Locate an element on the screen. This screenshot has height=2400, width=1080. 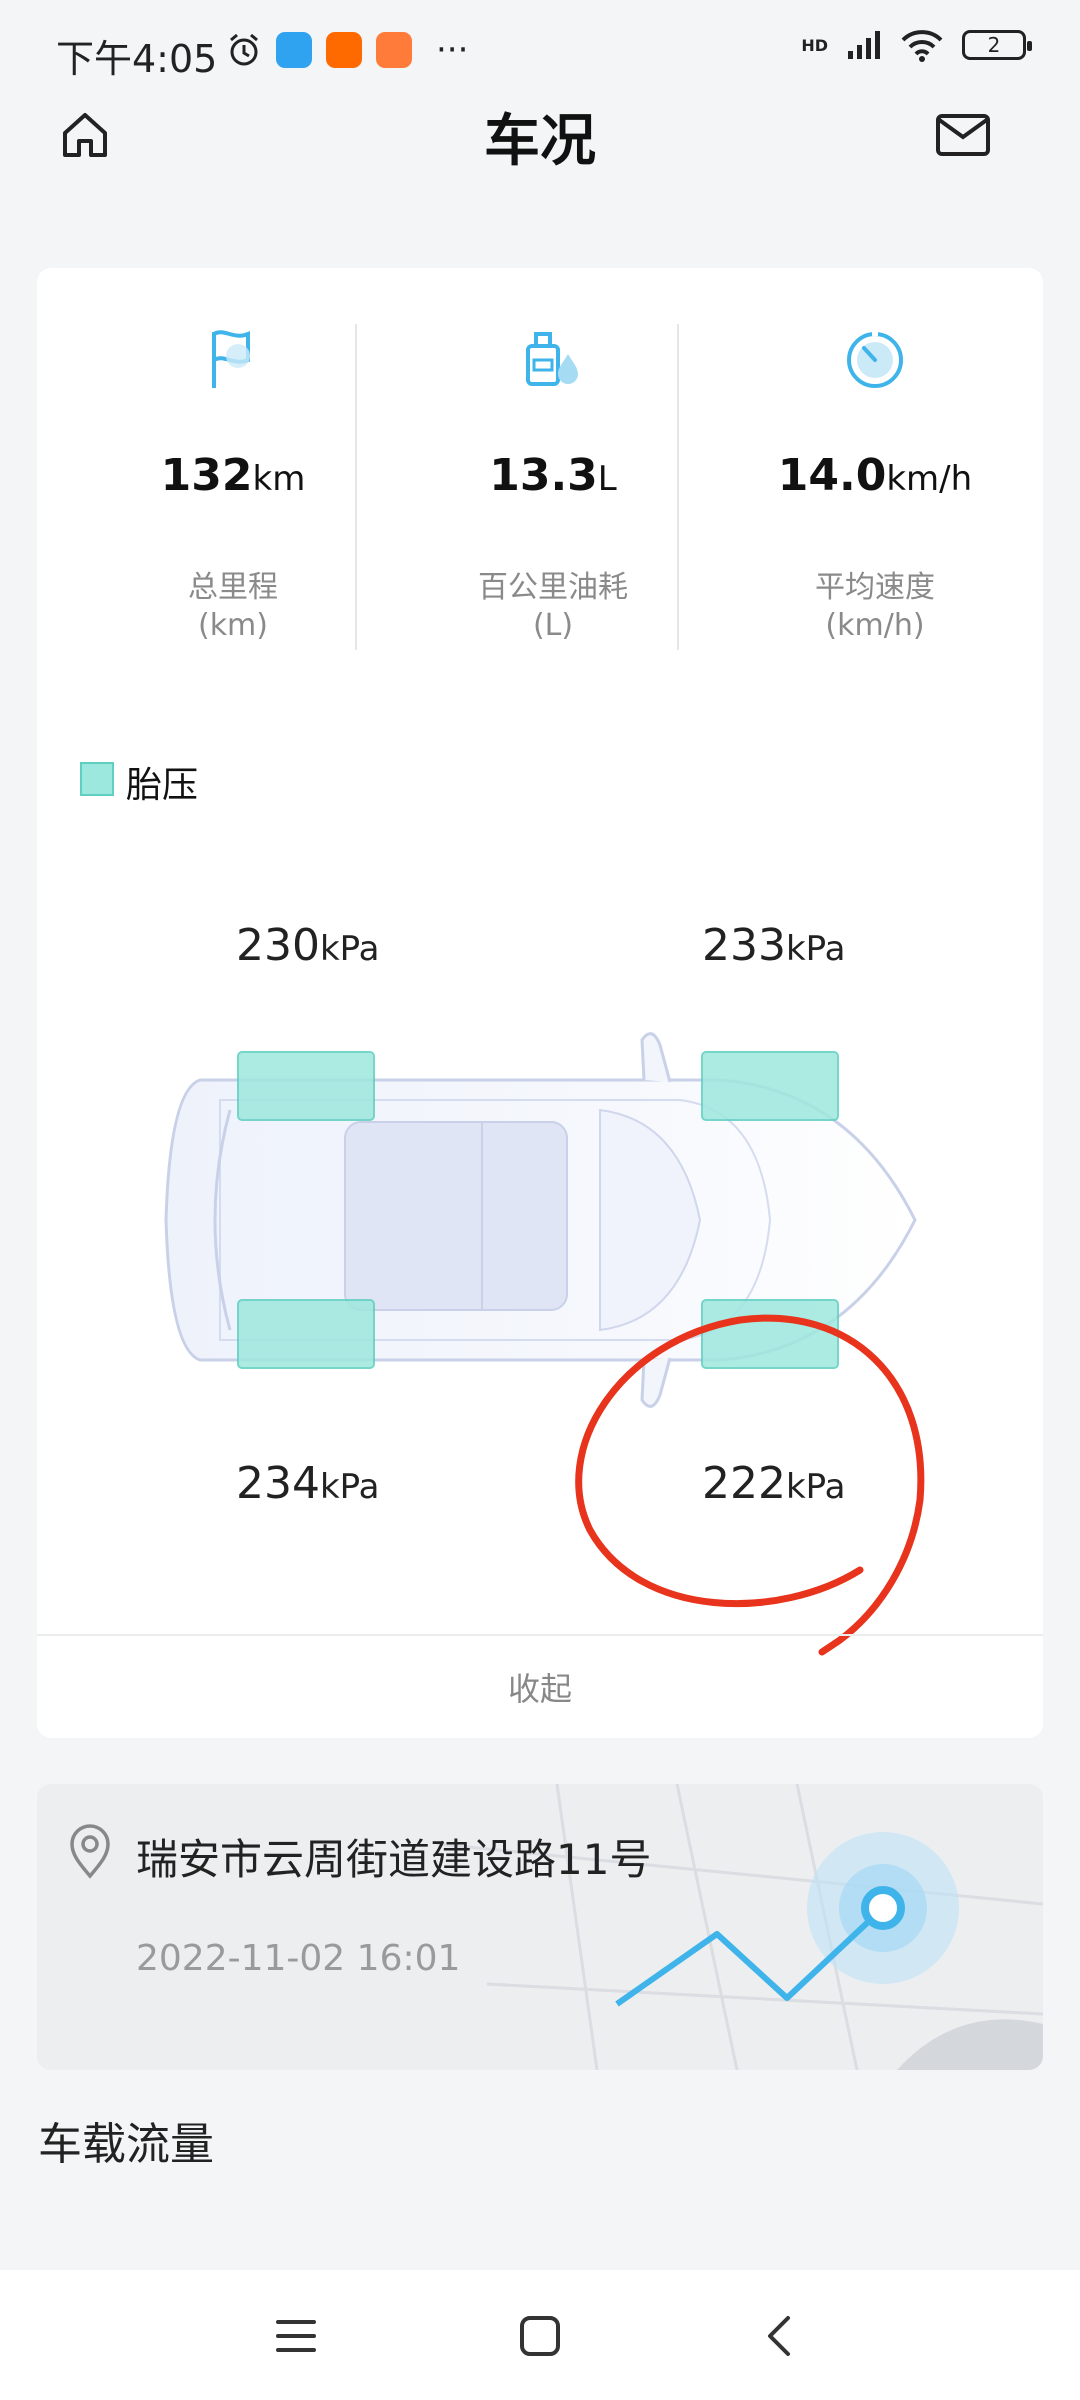
signal-icon is located at coordinates (864, 45).